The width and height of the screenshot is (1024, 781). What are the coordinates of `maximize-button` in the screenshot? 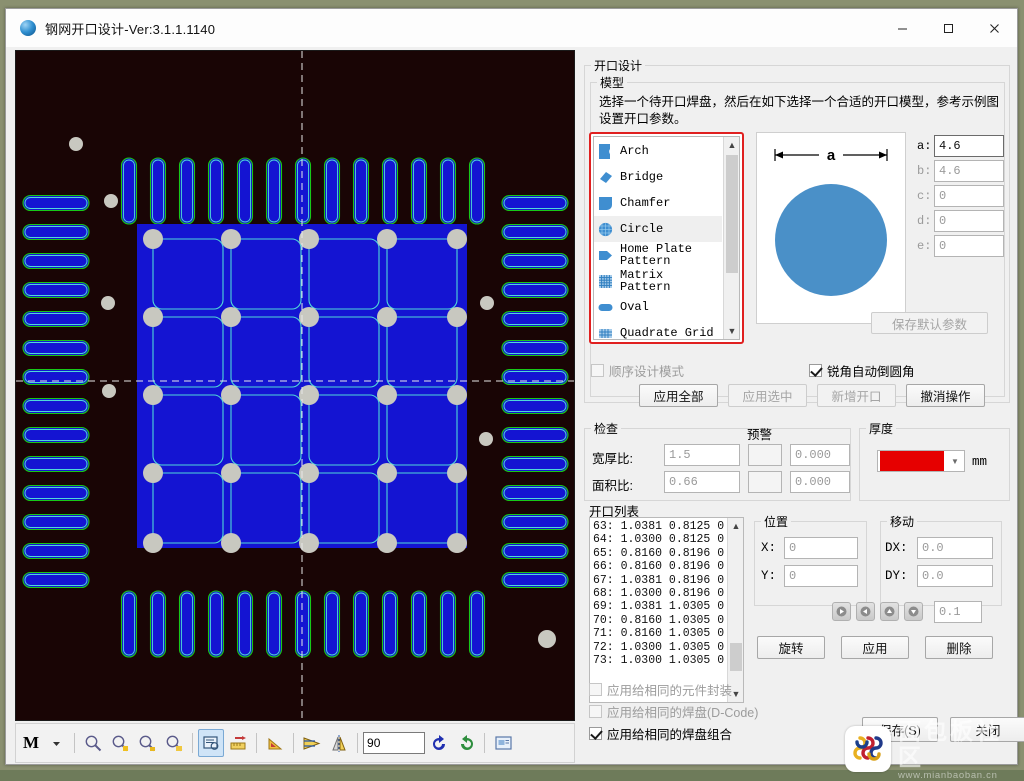 It's located at (948, 28).